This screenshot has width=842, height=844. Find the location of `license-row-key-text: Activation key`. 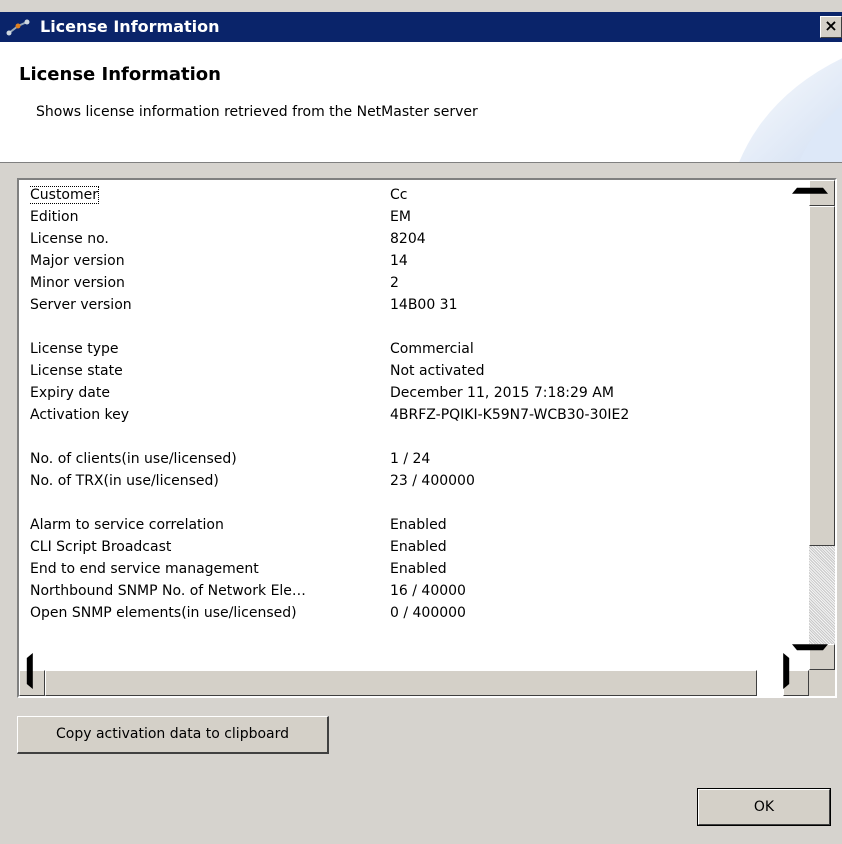

license-row-key-text: Activation key is located at coordinates (80, 415).